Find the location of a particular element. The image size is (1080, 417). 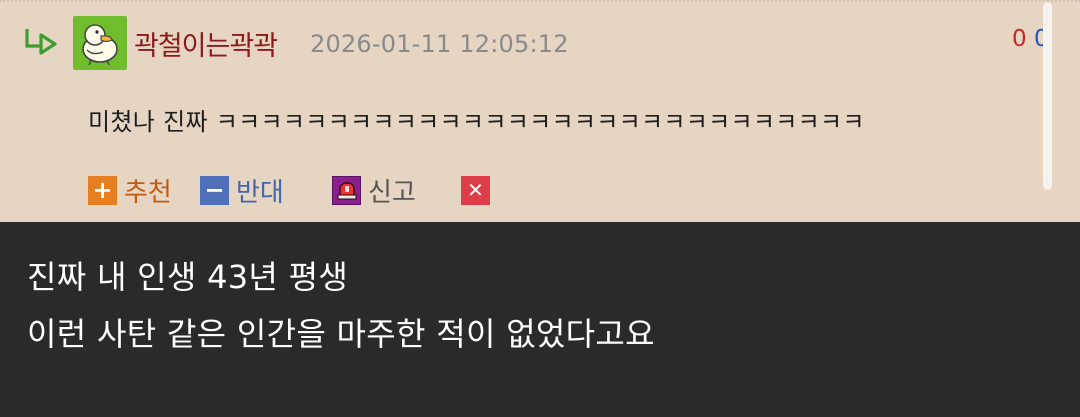

caption-line-2: 이런 사탄 같은 인간을 마주한 적이 없었다고요 is located at coordinates (341, 334).